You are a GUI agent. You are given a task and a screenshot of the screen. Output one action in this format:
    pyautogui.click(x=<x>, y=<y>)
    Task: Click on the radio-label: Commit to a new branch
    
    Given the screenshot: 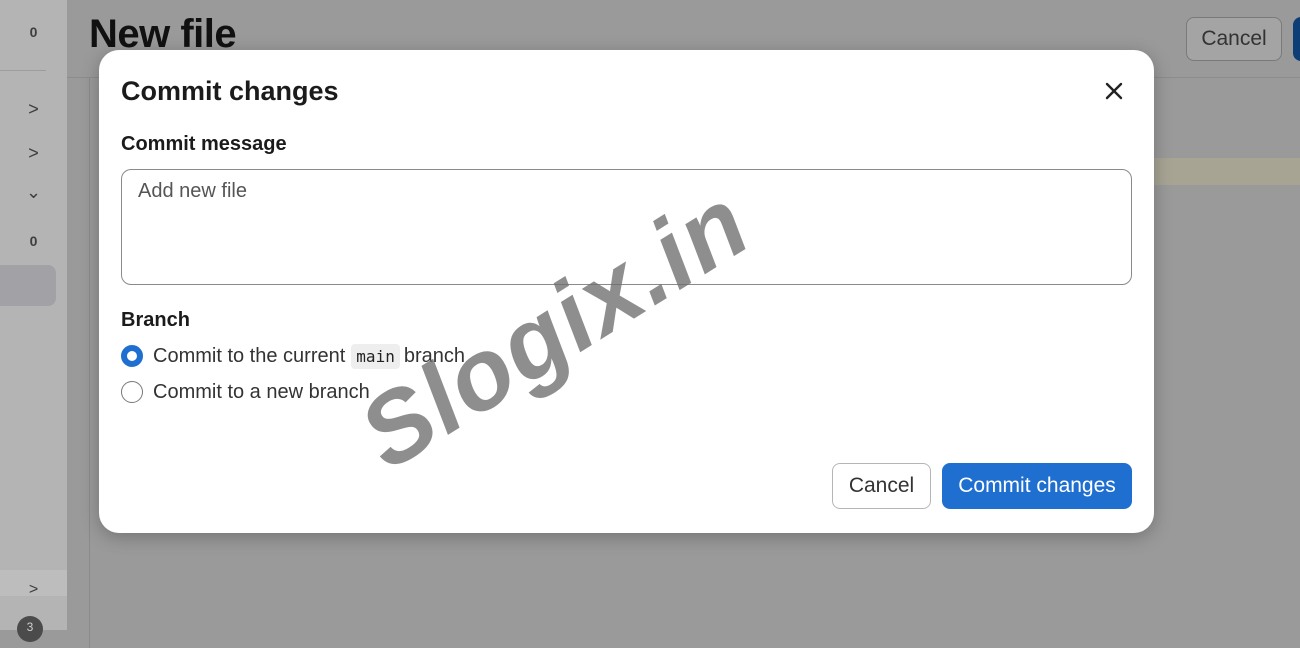 What is the action you would take?
    pyautogui.click(x=261, y=391)
    